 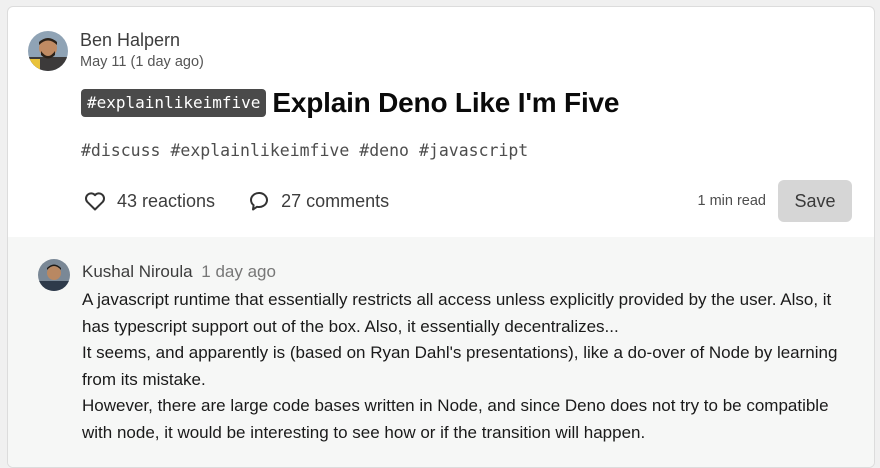 I want to click on comments-button: 27 comments, so click(x=318, y=201).